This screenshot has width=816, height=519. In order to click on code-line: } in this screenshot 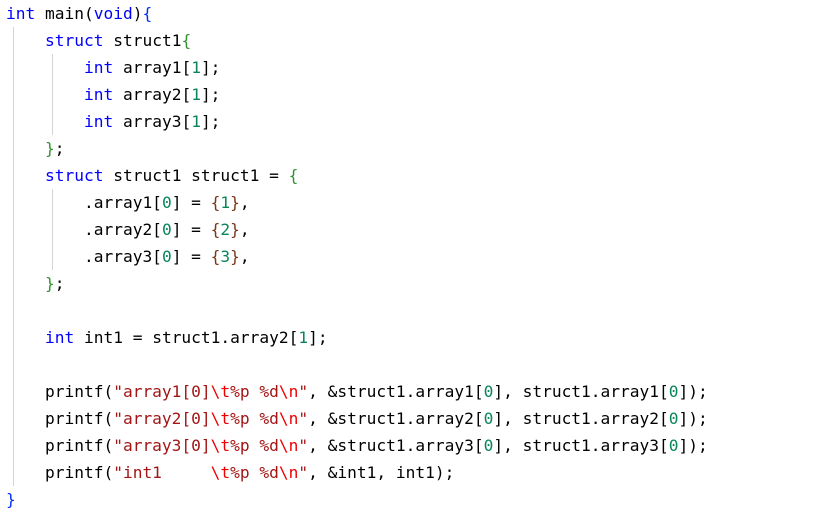, I will do `click(11, 499)`.